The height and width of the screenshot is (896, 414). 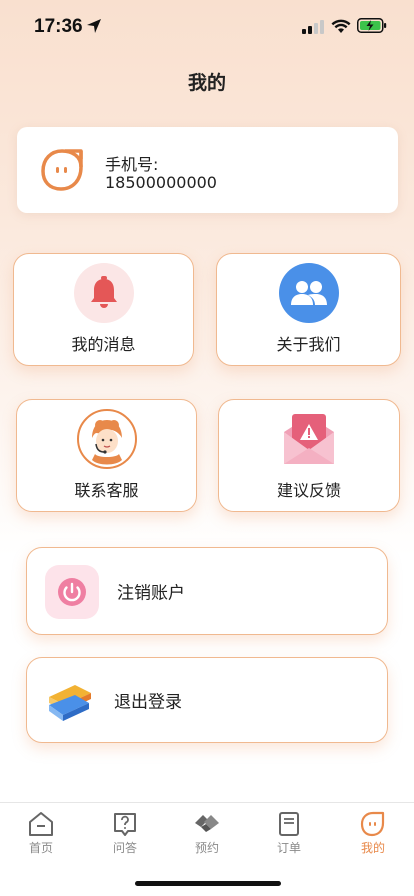 What do you see at coordinates (341, 26) in the screenshot?
I see `wifi-icon` at bounding box center [341, 26].